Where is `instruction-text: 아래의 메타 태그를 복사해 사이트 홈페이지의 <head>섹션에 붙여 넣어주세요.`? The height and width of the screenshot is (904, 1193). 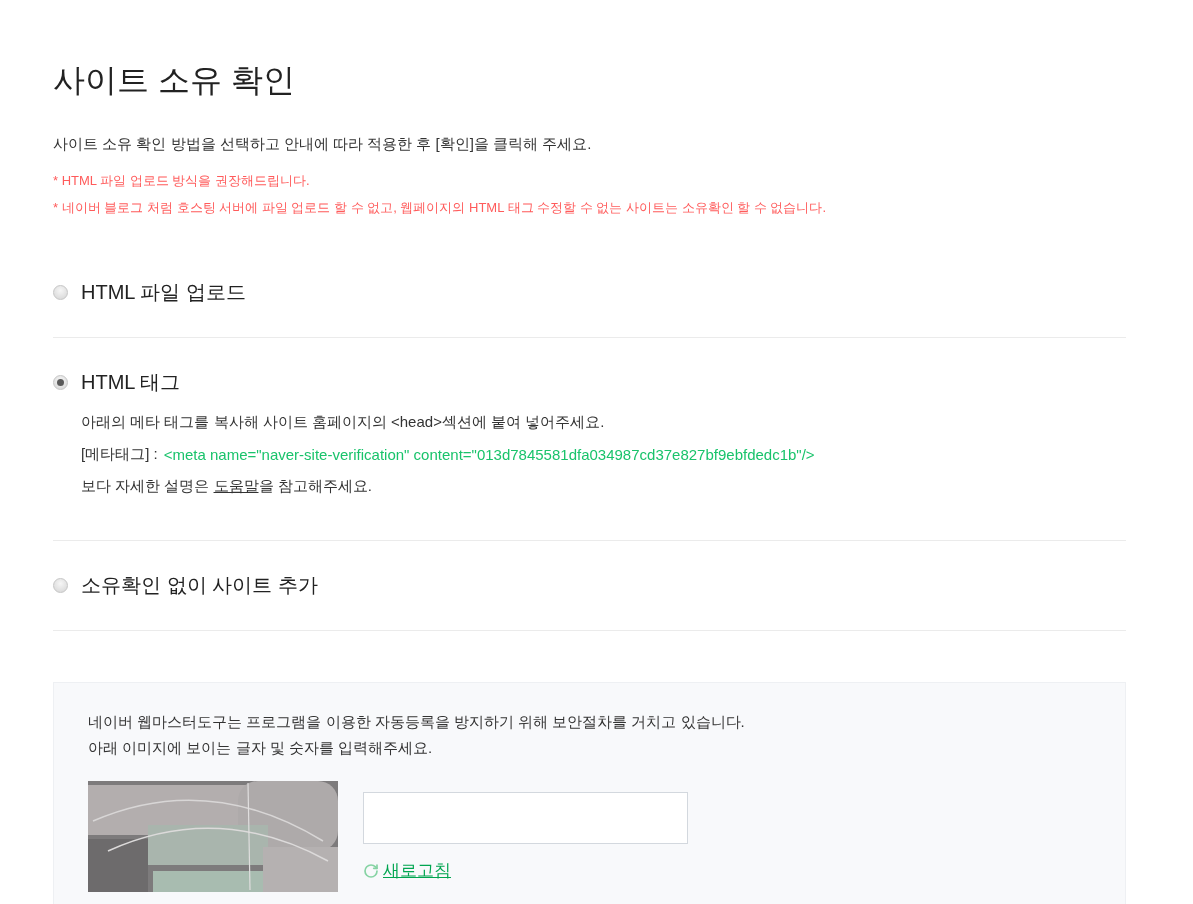
instruction-text: 아래의 메타 태그를 복사해 사이트 홈페이지의 <head>섹션에 붙여 넣어주세요. is located at coordinates (343, 422).